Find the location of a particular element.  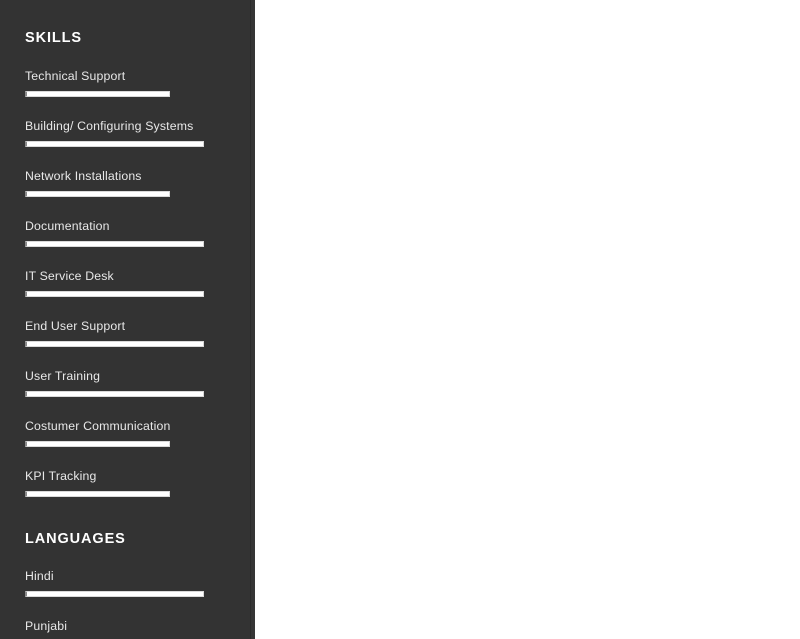

language-label: Hindi is located at coordinates (39, 576).